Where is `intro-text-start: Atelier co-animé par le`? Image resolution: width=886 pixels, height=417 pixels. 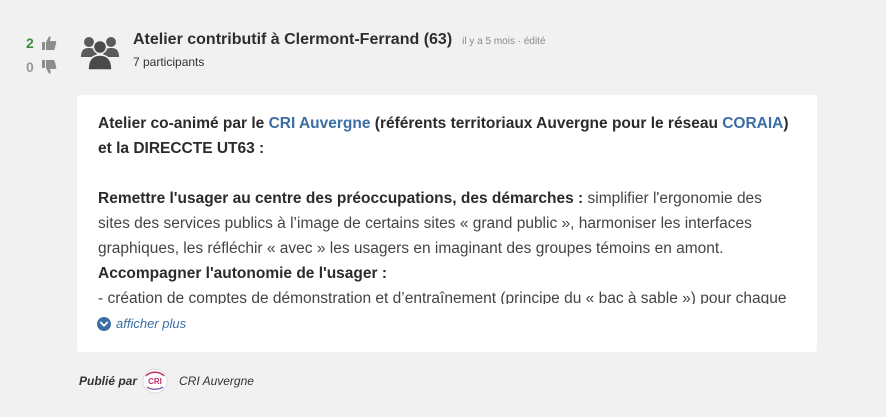 intro-text-start: Atelier co-animé par le is located at coordinates (183, 123).